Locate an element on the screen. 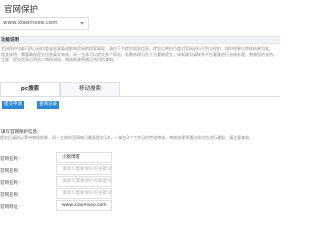 This screenshot has height=240, width=320. tab-divider is located at coordinates (140, 96).